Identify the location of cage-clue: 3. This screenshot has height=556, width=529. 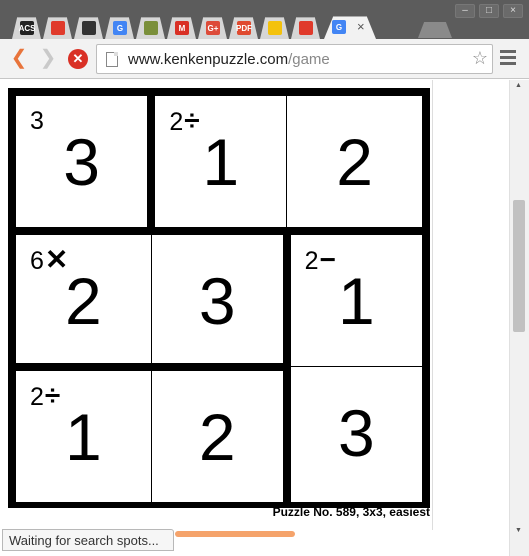
(37, 121).